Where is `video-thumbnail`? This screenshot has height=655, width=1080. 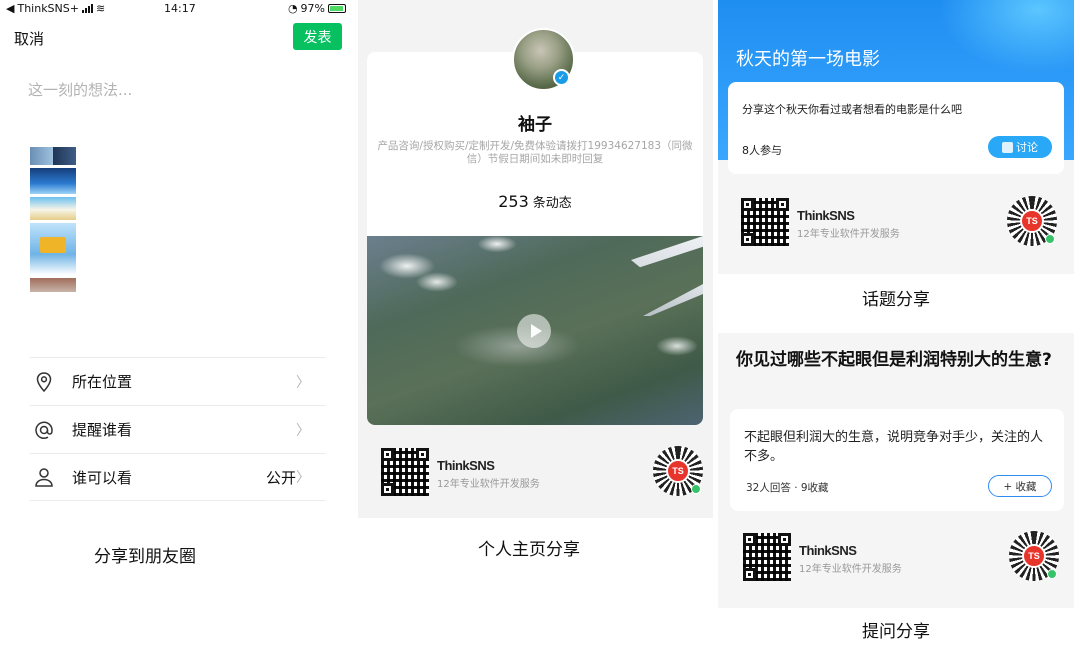
video-thumbnail is located at coordinates (535, 330).